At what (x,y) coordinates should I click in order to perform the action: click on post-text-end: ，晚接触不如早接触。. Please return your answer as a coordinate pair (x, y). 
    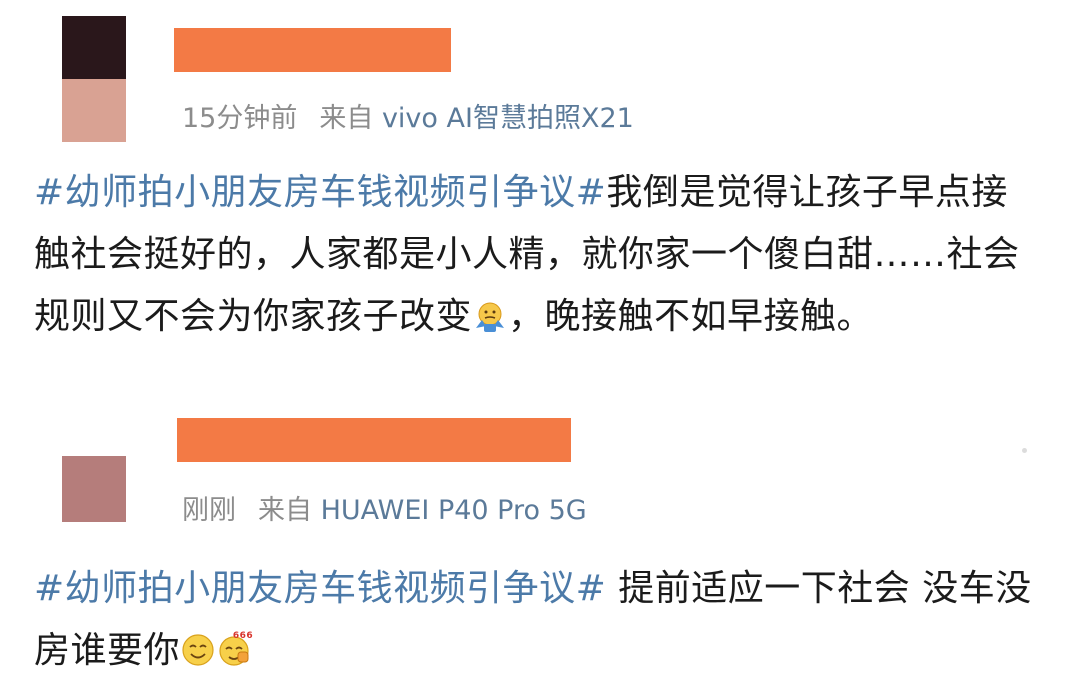
    Looking at the image, I should click on (691, 316).